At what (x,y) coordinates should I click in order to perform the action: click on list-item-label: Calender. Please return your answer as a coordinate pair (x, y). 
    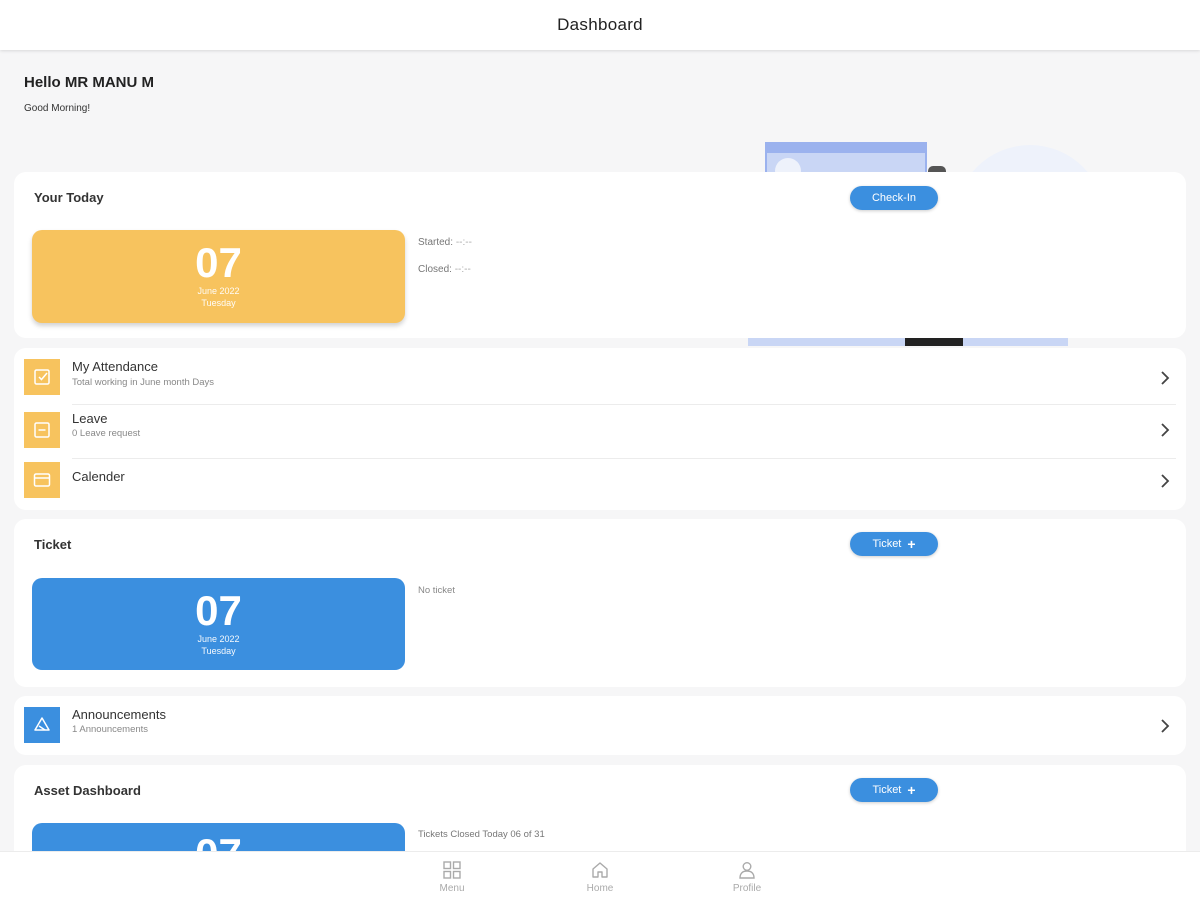
    Looking at the image, I should click on (98, 476).